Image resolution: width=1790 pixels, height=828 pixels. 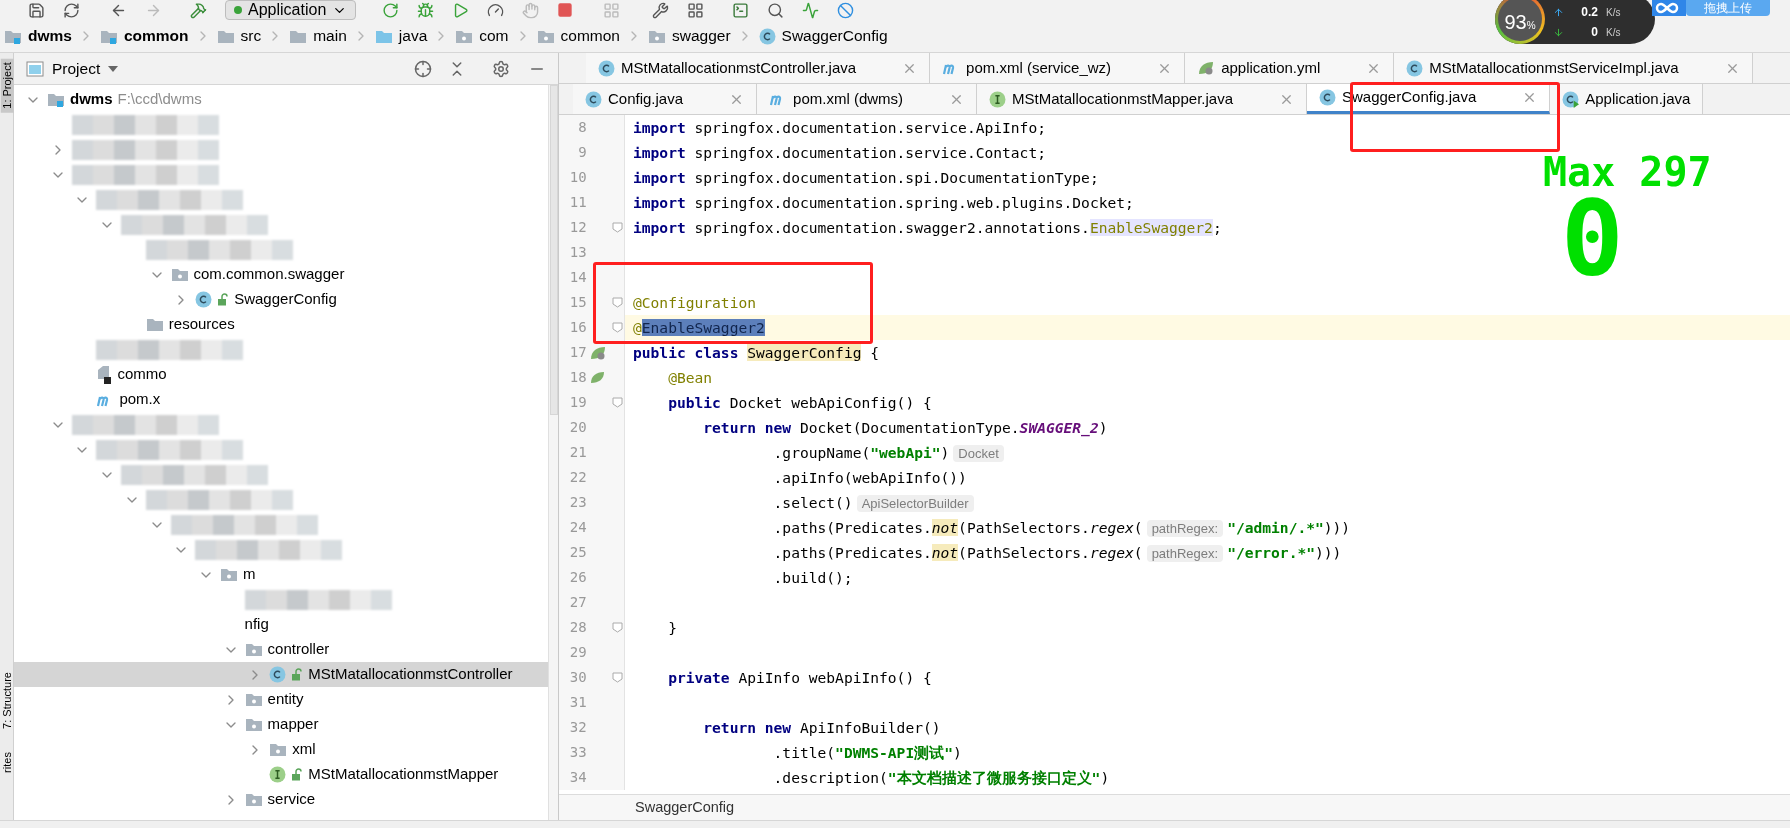 I want to click on locate-icon, so click(x=423, y=68).